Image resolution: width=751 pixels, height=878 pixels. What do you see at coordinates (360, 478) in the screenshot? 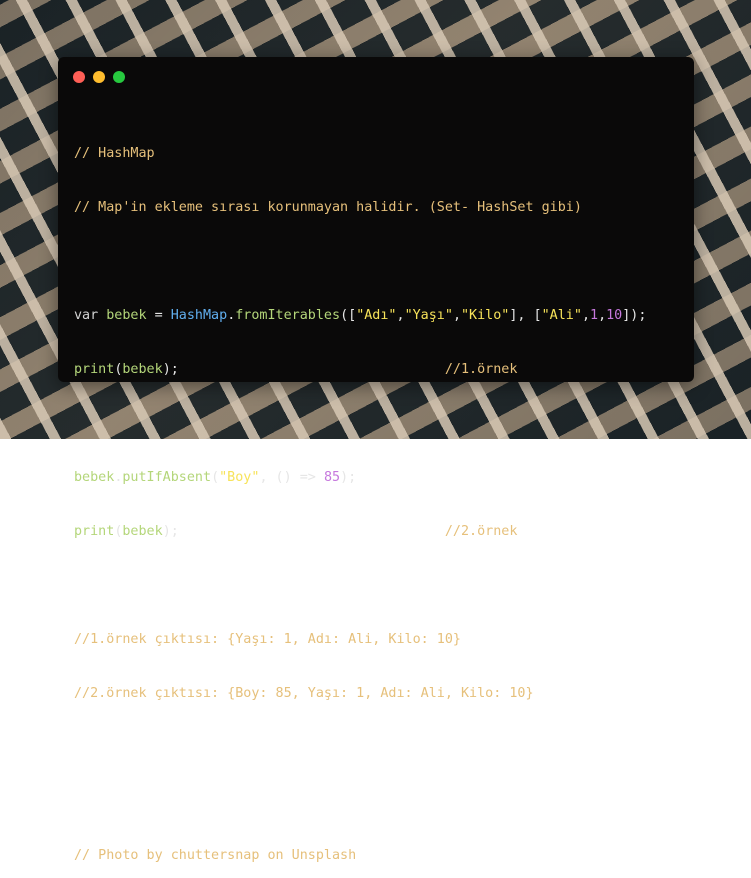
I see `code-line-putifabsent: bebek.putIfAbsent("Boy", () => 85);` at bounding box center [360, 478].